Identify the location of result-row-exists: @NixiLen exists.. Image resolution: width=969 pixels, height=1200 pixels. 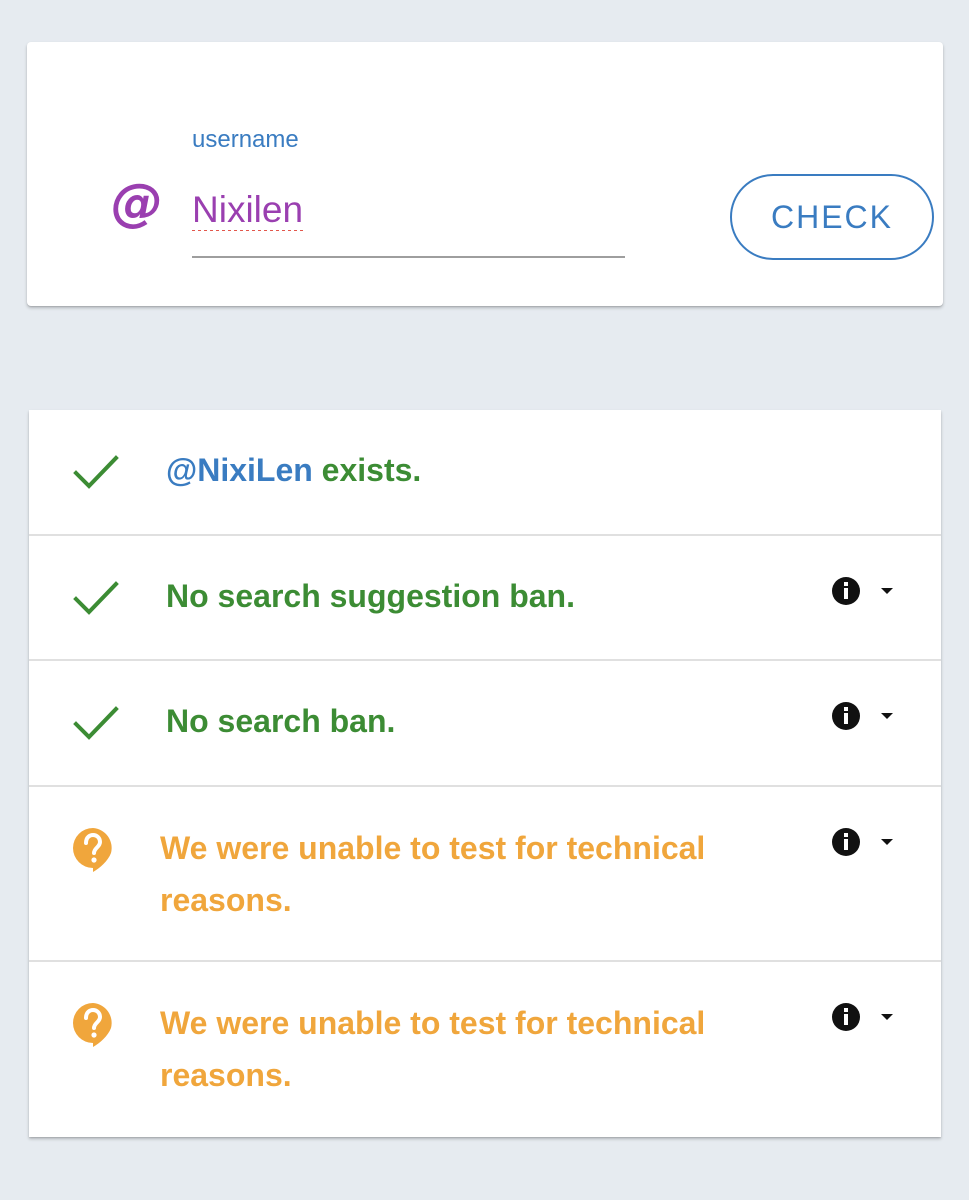
(485, 473).